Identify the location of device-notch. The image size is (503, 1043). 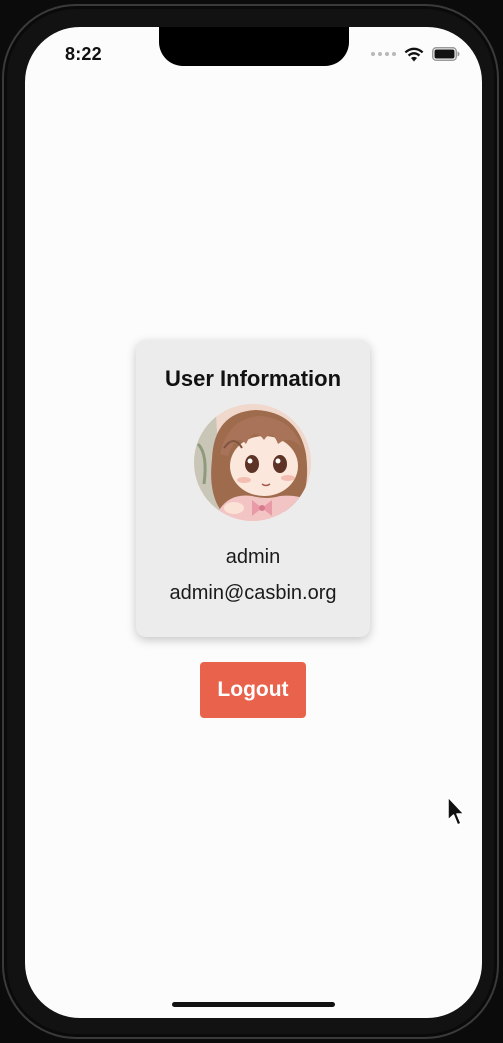
(254, 46).